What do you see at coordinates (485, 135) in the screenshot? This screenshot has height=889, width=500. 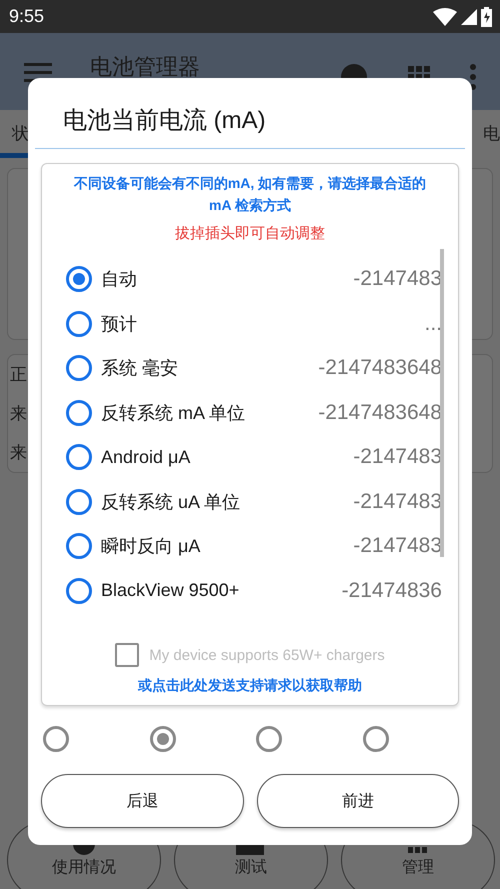 I see `tab: 电` at bounding box center [485, 135].